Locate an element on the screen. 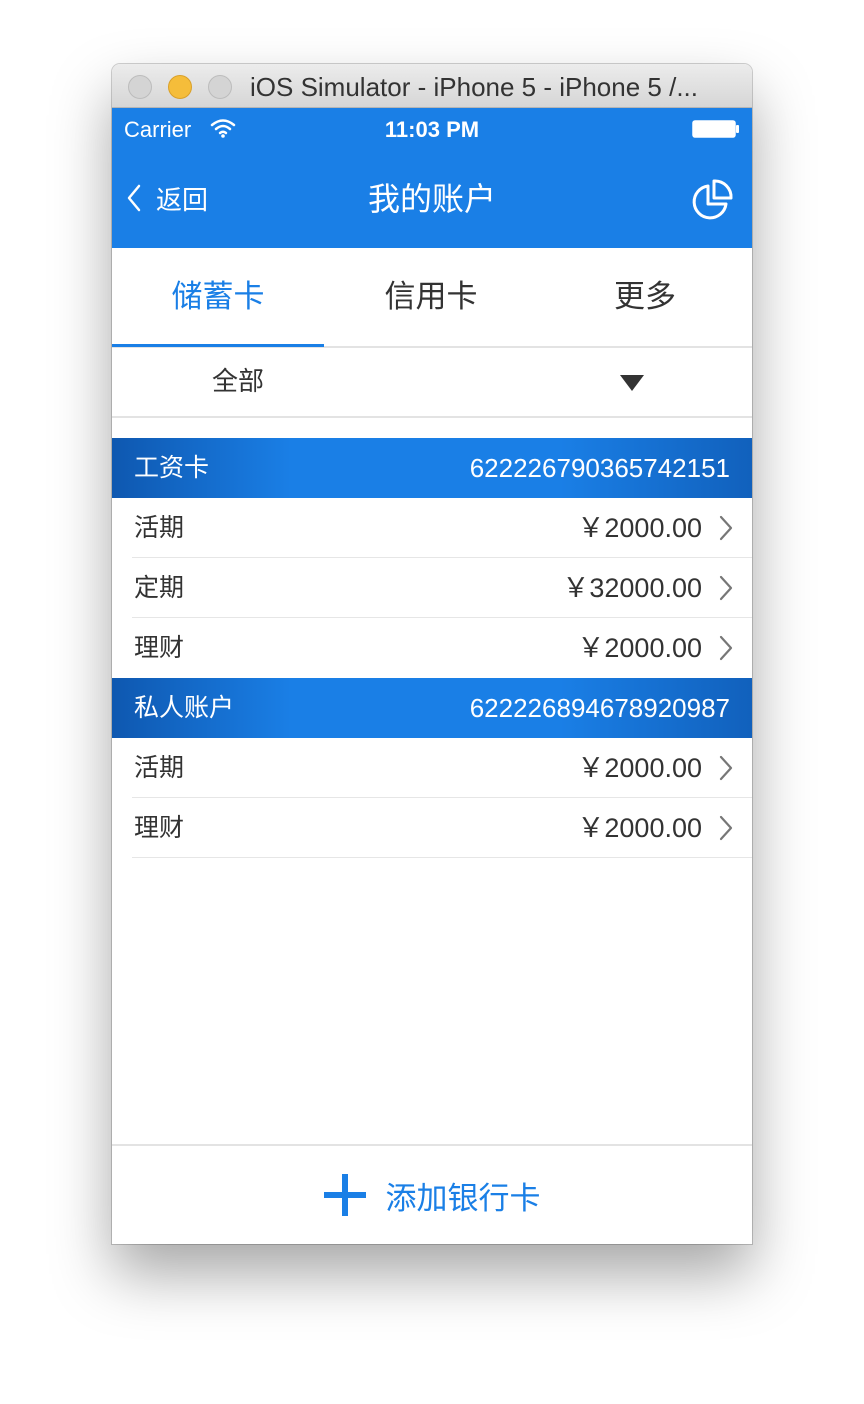  account-number: 622226894678920987 is located at coordinates (599, 708).